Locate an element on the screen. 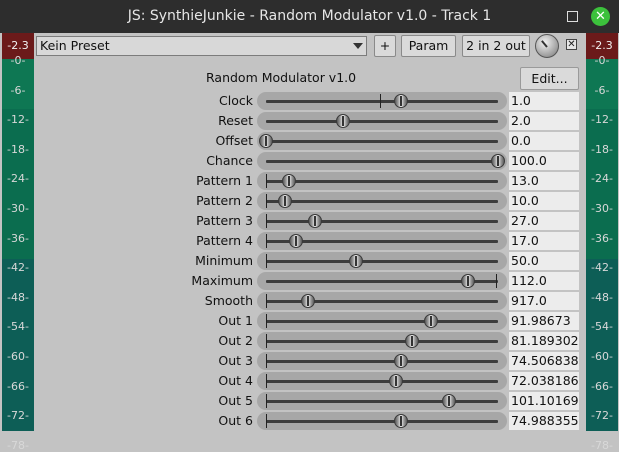 The height and width of the screenshot is (452, 619). slider-label: Smooth is located at coordinates (228, 300).